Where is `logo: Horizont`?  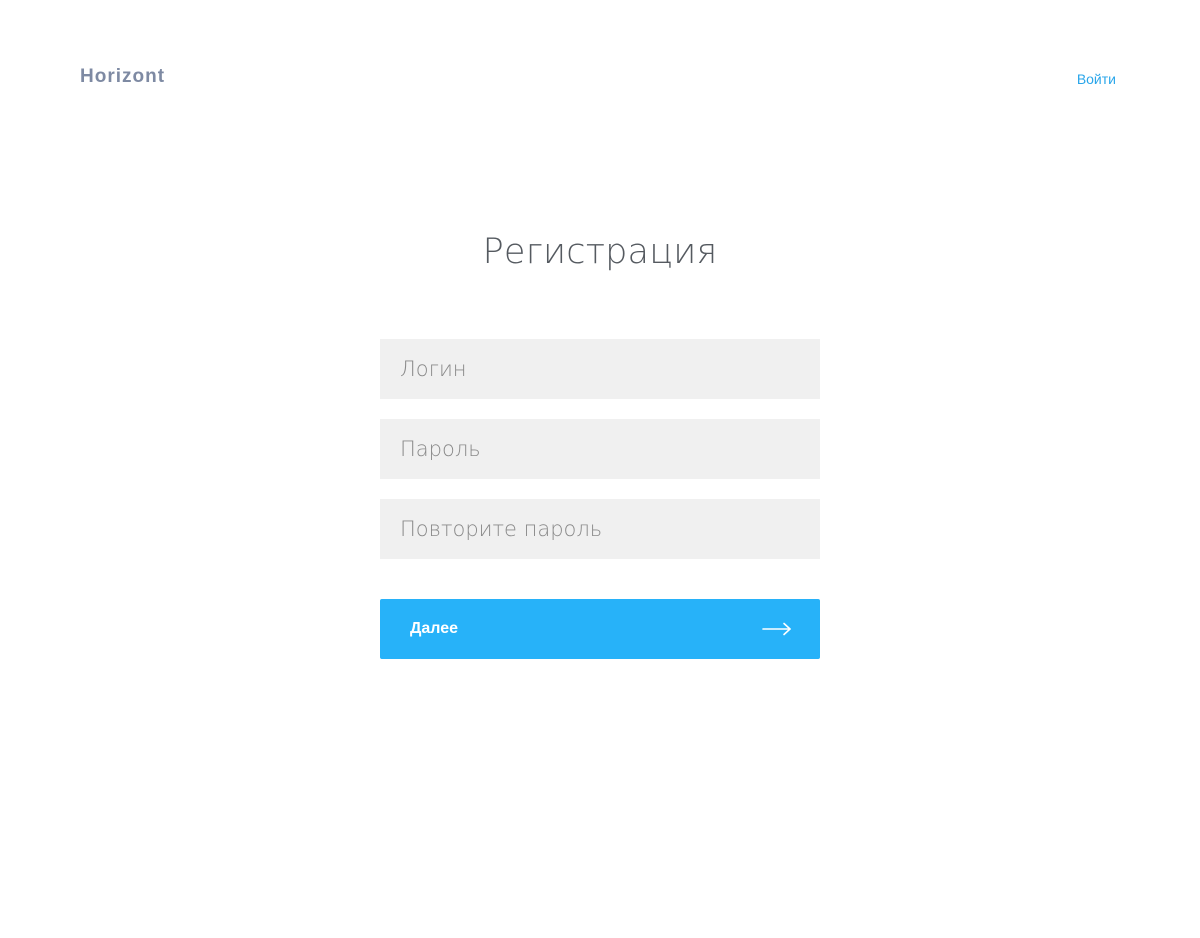
logo: Horizont is located at coordinates (122, 77).